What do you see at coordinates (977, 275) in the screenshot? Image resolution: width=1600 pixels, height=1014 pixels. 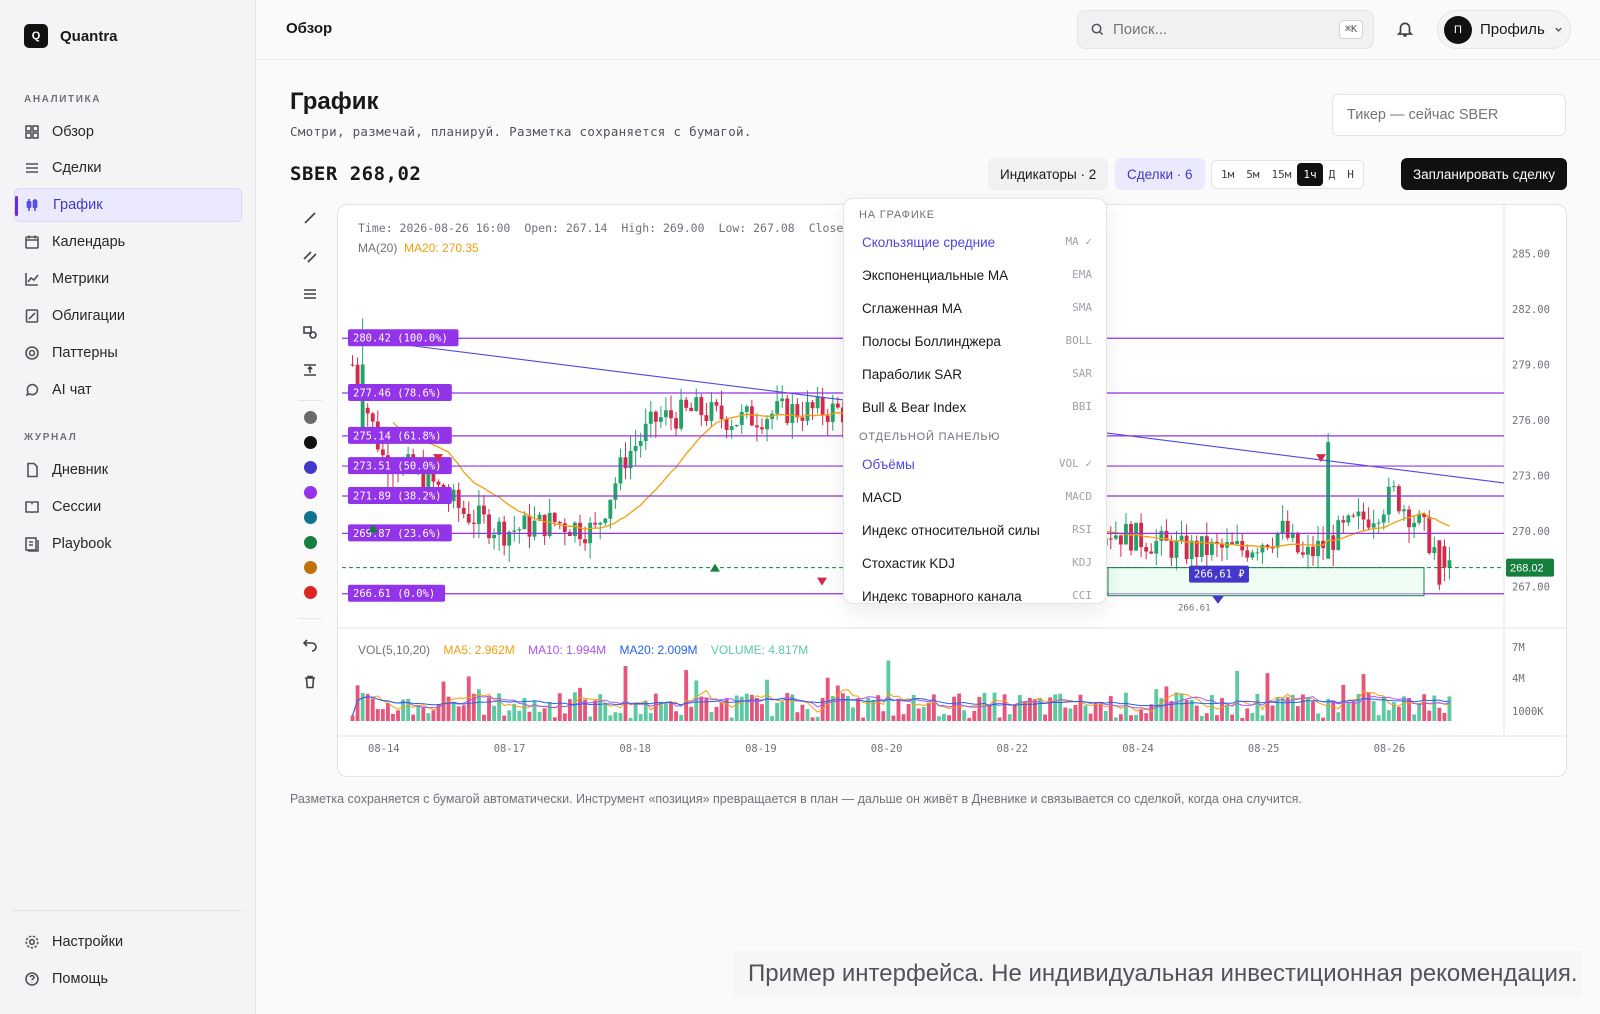 I see `indicator-ema: Экспоненциальные MA EMA` at bounding box center [977, 275].